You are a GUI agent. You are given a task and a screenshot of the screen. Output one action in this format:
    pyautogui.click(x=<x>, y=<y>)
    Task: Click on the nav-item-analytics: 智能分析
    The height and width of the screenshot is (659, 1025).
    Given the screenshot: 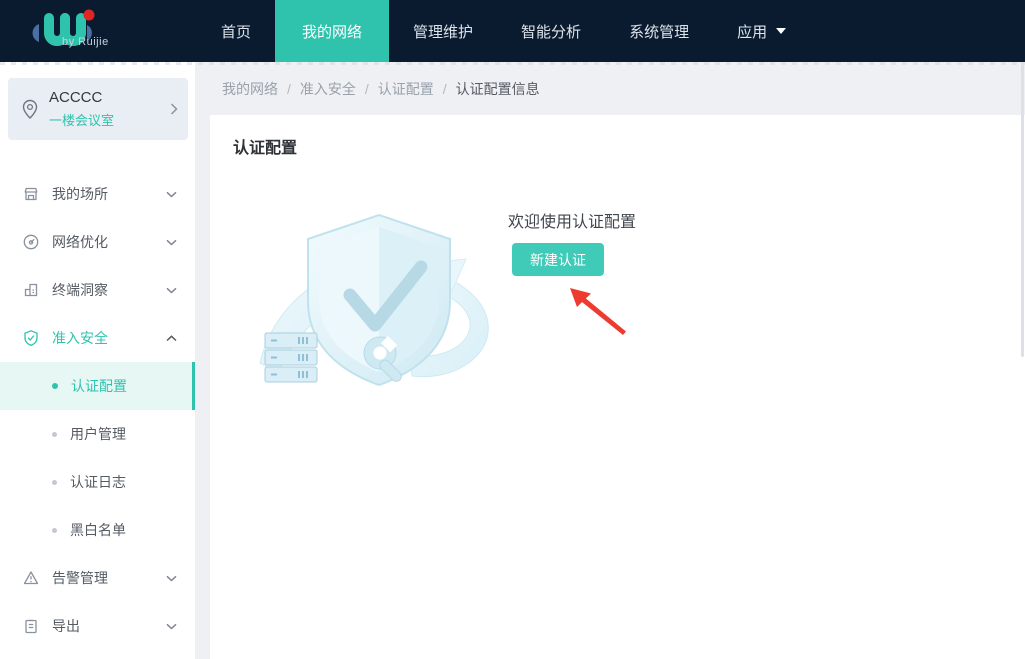 What is the action you would take?
    pyautogui.click(x=551, y=31)
    